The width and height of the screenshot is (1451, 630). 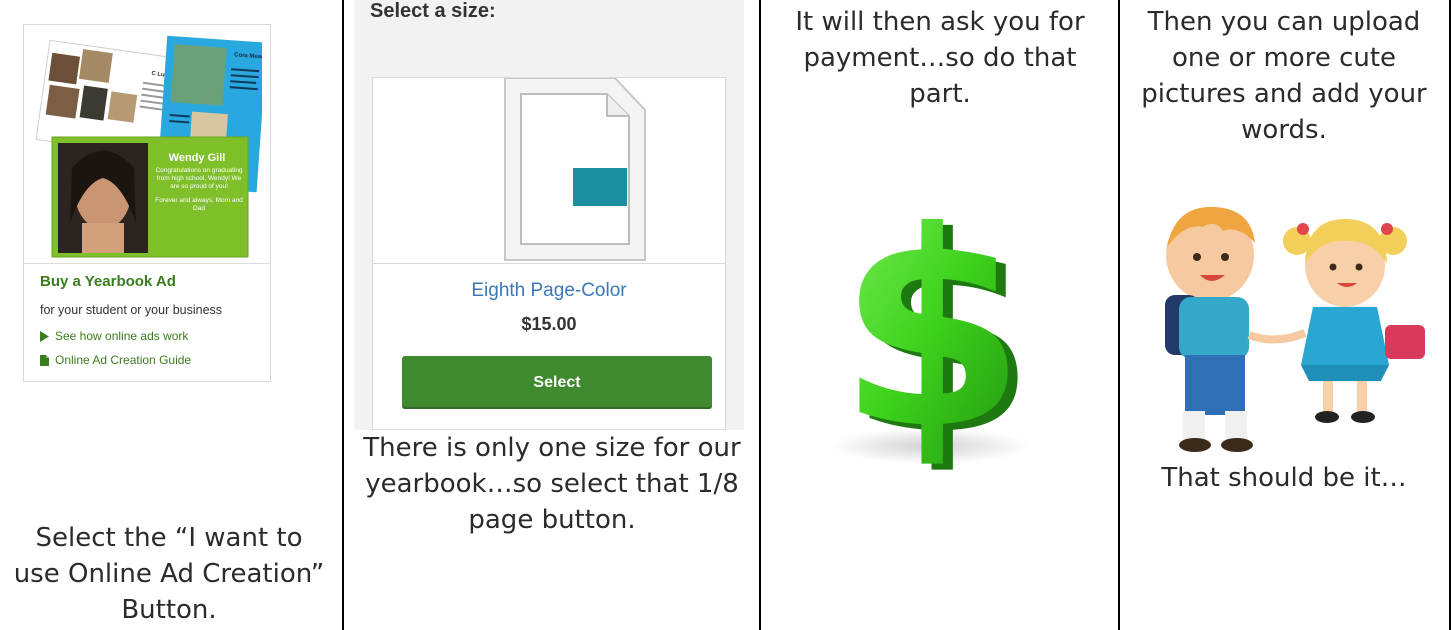 I want to click on see-how-ads-work-link: See how online ads work, so click(x=114, y=336).